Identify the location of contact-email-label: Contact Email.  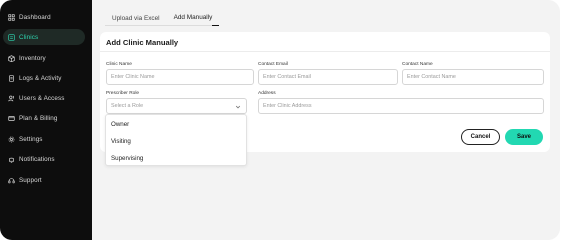
(273, 64).